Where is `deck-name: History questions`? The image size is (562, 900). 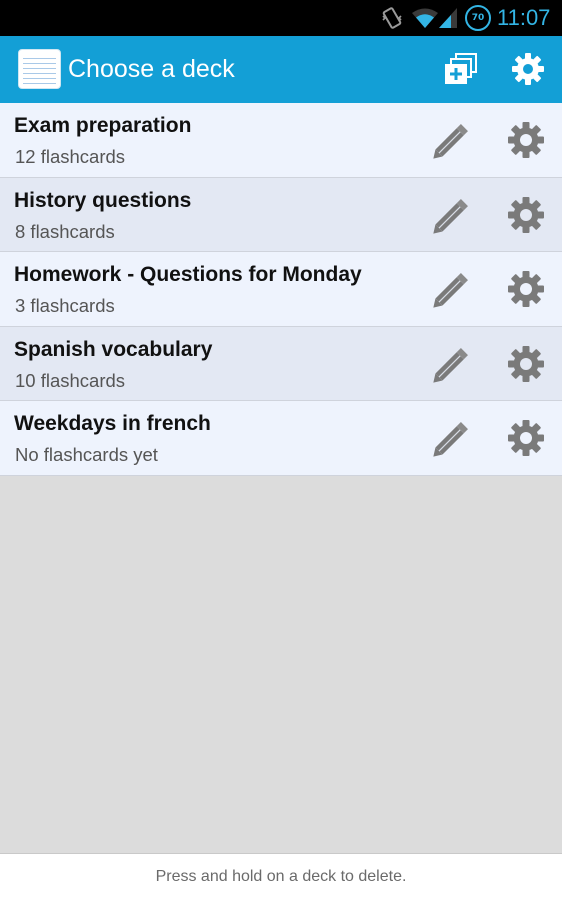 deck-name: History questions is located at coordinates (103, 200).